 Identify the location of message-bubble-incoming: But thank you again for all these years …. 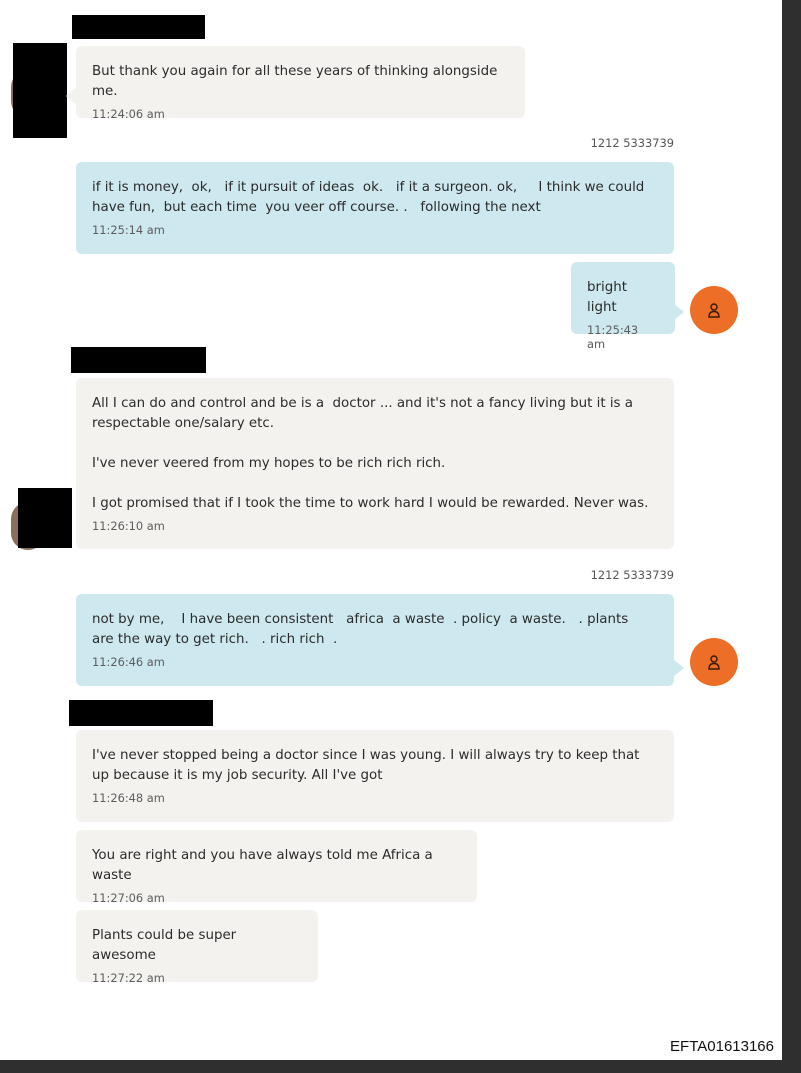
(300, 83).